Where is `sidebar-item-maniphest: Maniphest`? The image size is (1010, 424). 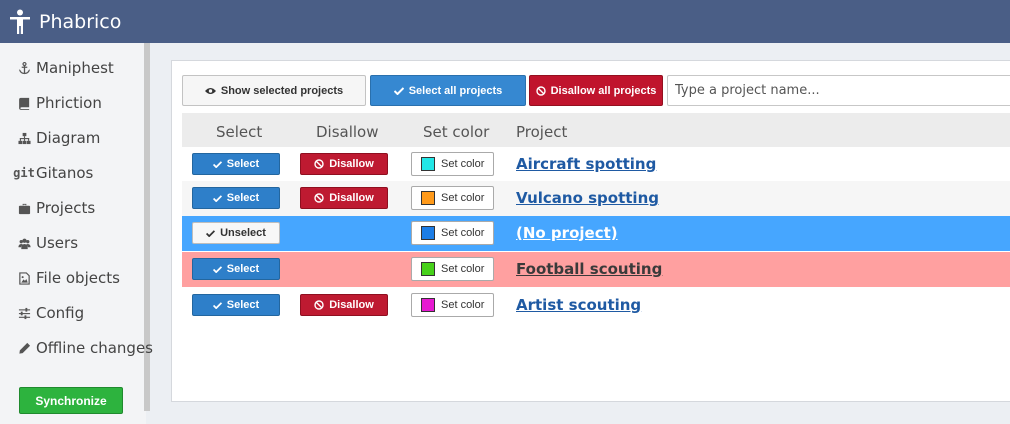
sidebar-item-maniphest: Maniphest is located at coordinates (65, 68).